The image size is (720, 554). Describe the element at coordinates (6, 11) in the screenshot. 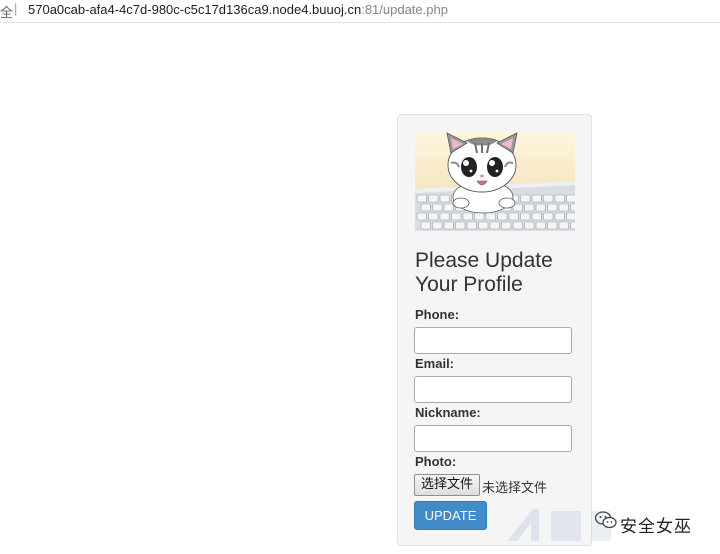

I see `site-info-label: 全` at that location.